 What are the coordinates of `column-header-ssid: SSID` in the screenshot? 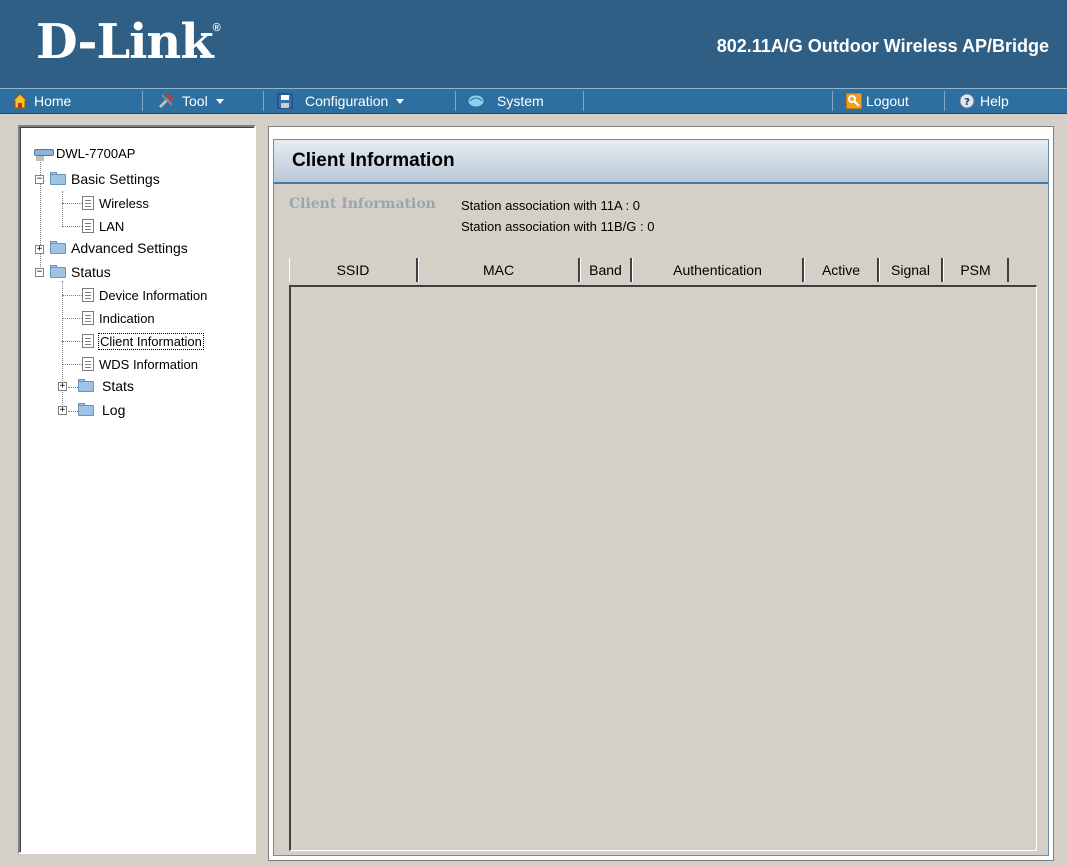 It's located at (353, 270).